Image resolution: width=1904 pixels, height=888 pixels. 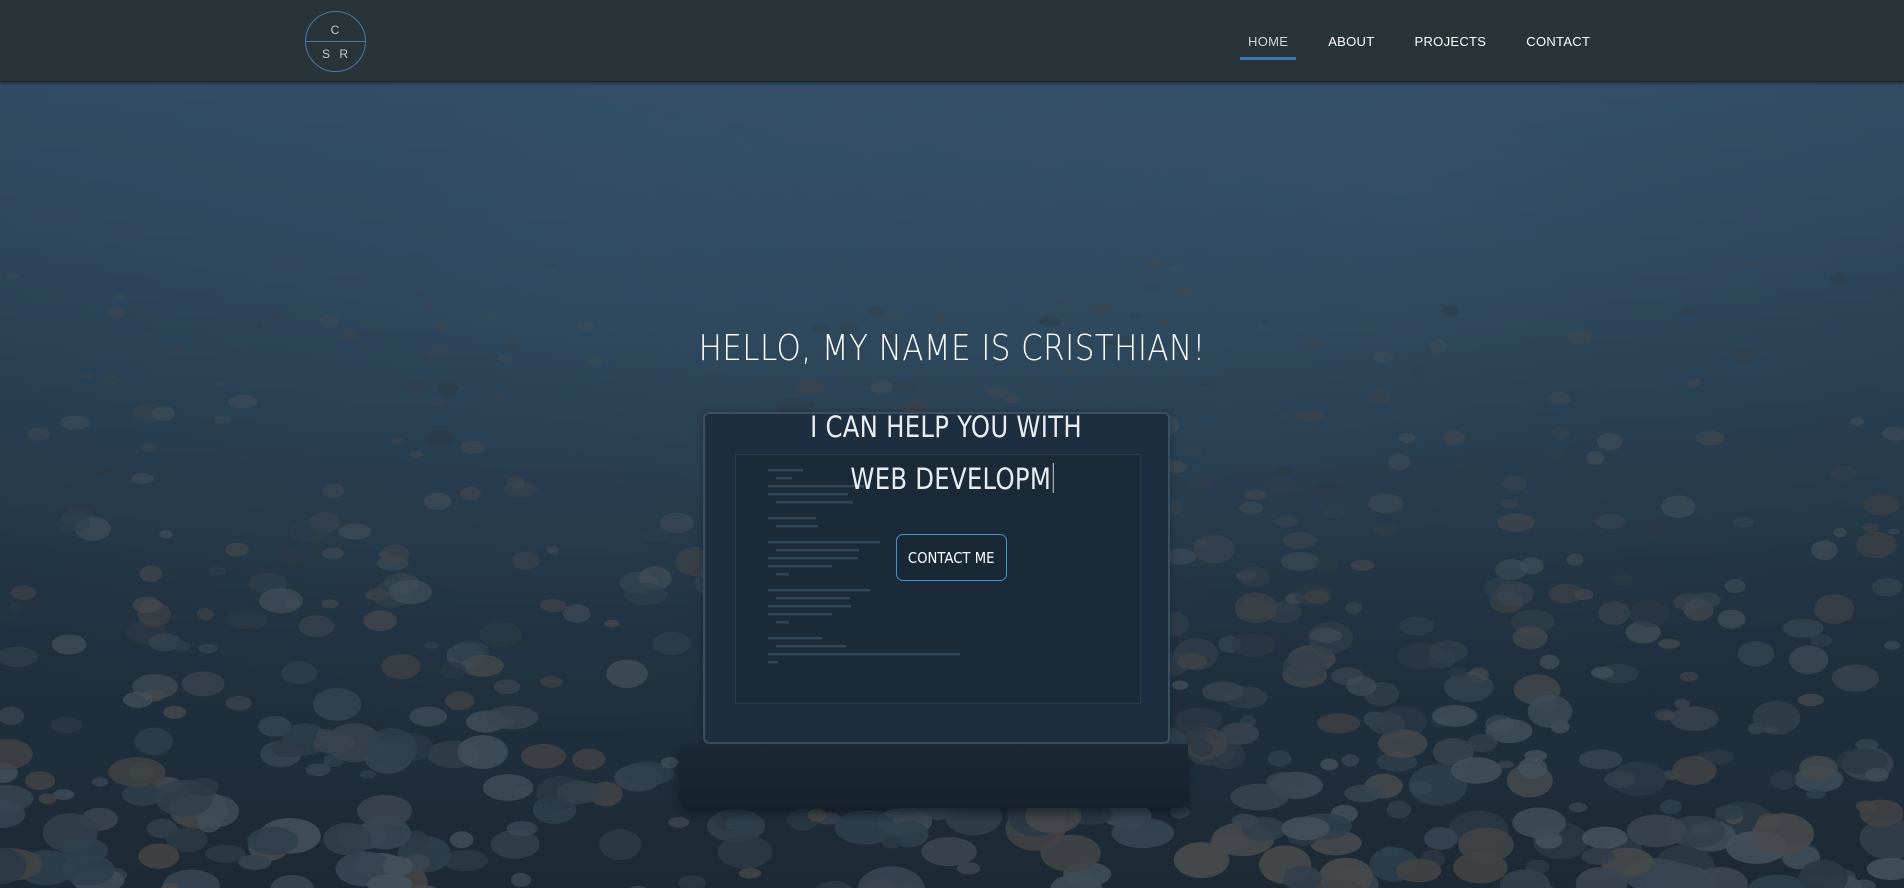 I want to click on logo: C S R, so click(x=335, y=41).